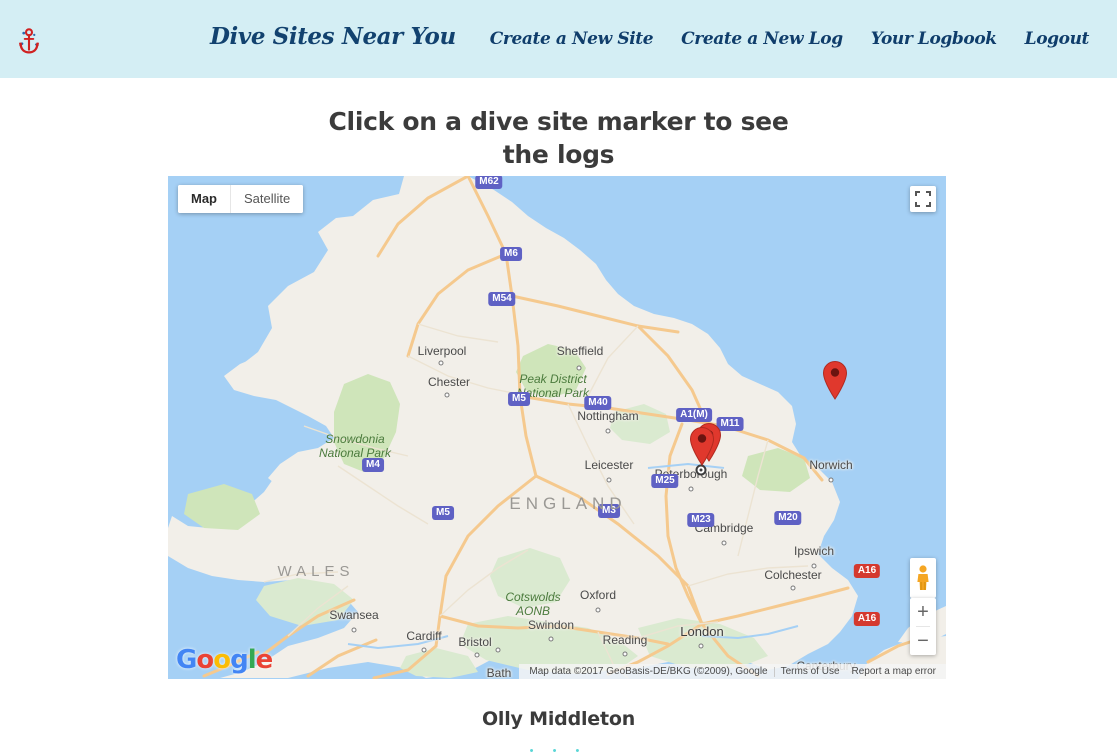  I want to click on city-label: Leicester, so click(609, 465).